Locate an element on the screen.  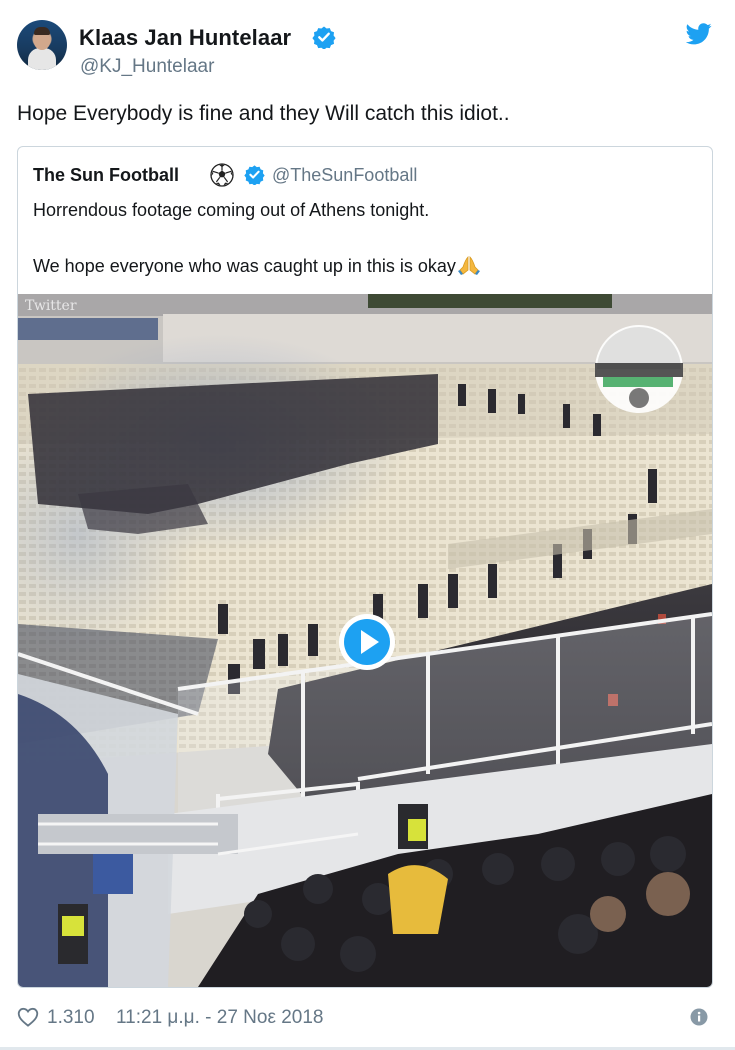
channel-logo-icon is located at coordinates (639, 369).